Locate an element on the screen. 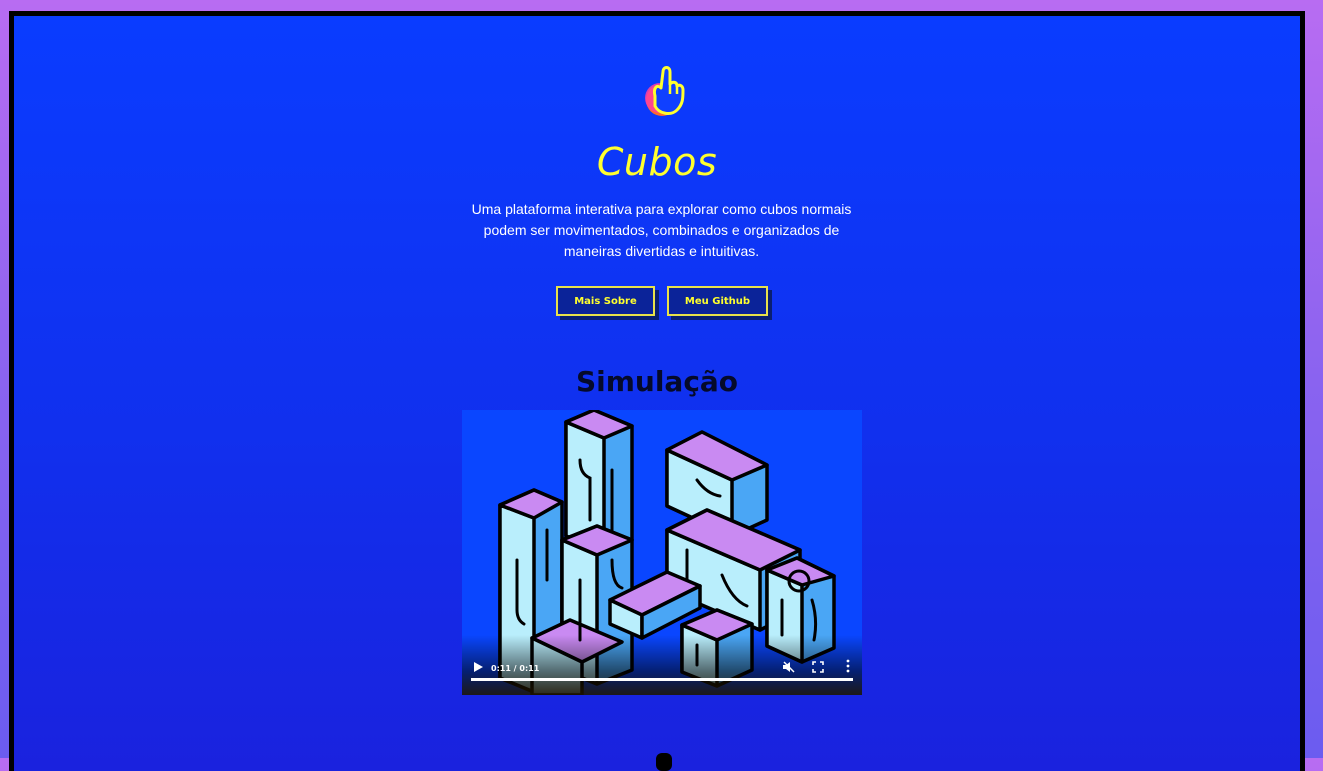 This screenshot has width=1323, height=771. next-section-icon is located at coordinates (664, 762).